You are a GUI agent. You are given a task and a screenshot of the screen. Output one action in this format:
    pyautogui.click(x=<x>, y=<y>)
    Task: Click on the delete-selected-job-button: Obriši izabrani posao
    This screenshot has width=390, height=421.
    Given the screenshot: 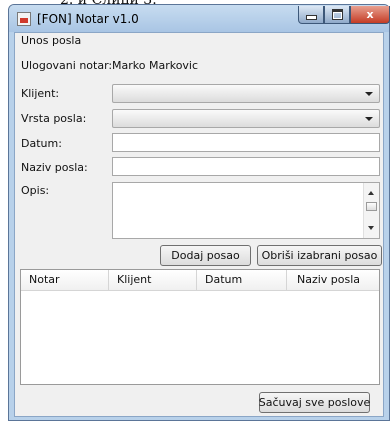 What is the action you would take?
    pyautogui.click(x=319, y=255)
    